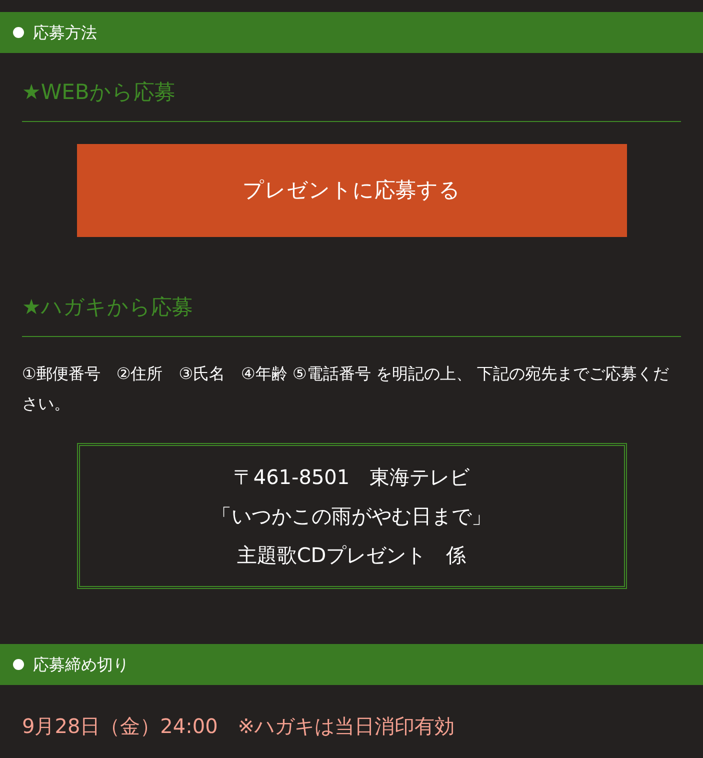  What do you see at coordinates (238, 726) in the screenshot?
I see `deadline-text: 9月28日（金）24:00 ※ハガキは当日消印有効` at bounding box center [238, 726].